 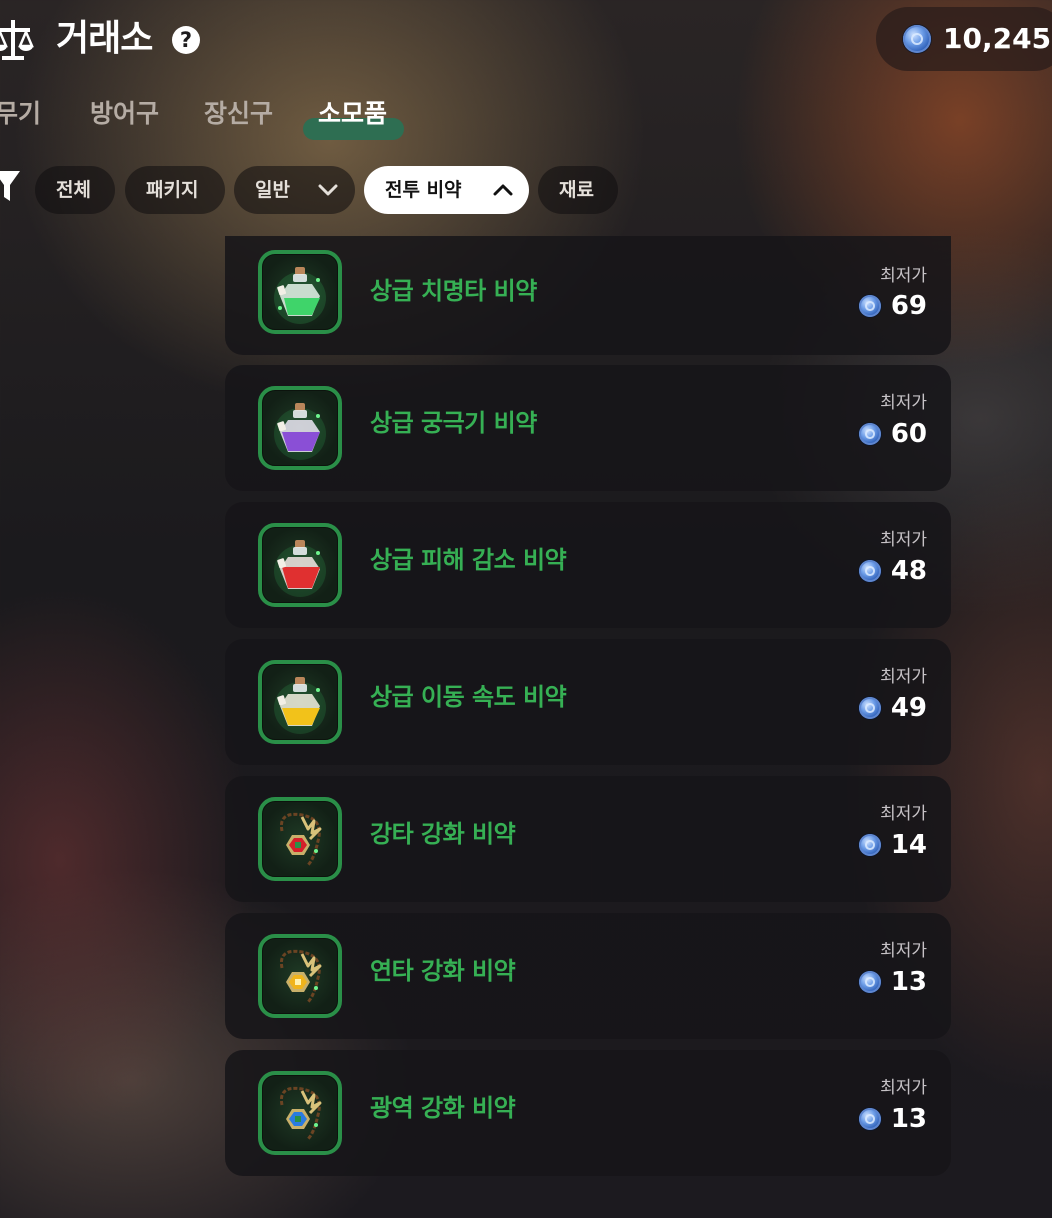 What do you see at coordinates (328, 190) in the screenshot?
I see `chevron-down-icon` at bounding box center [328, 190].